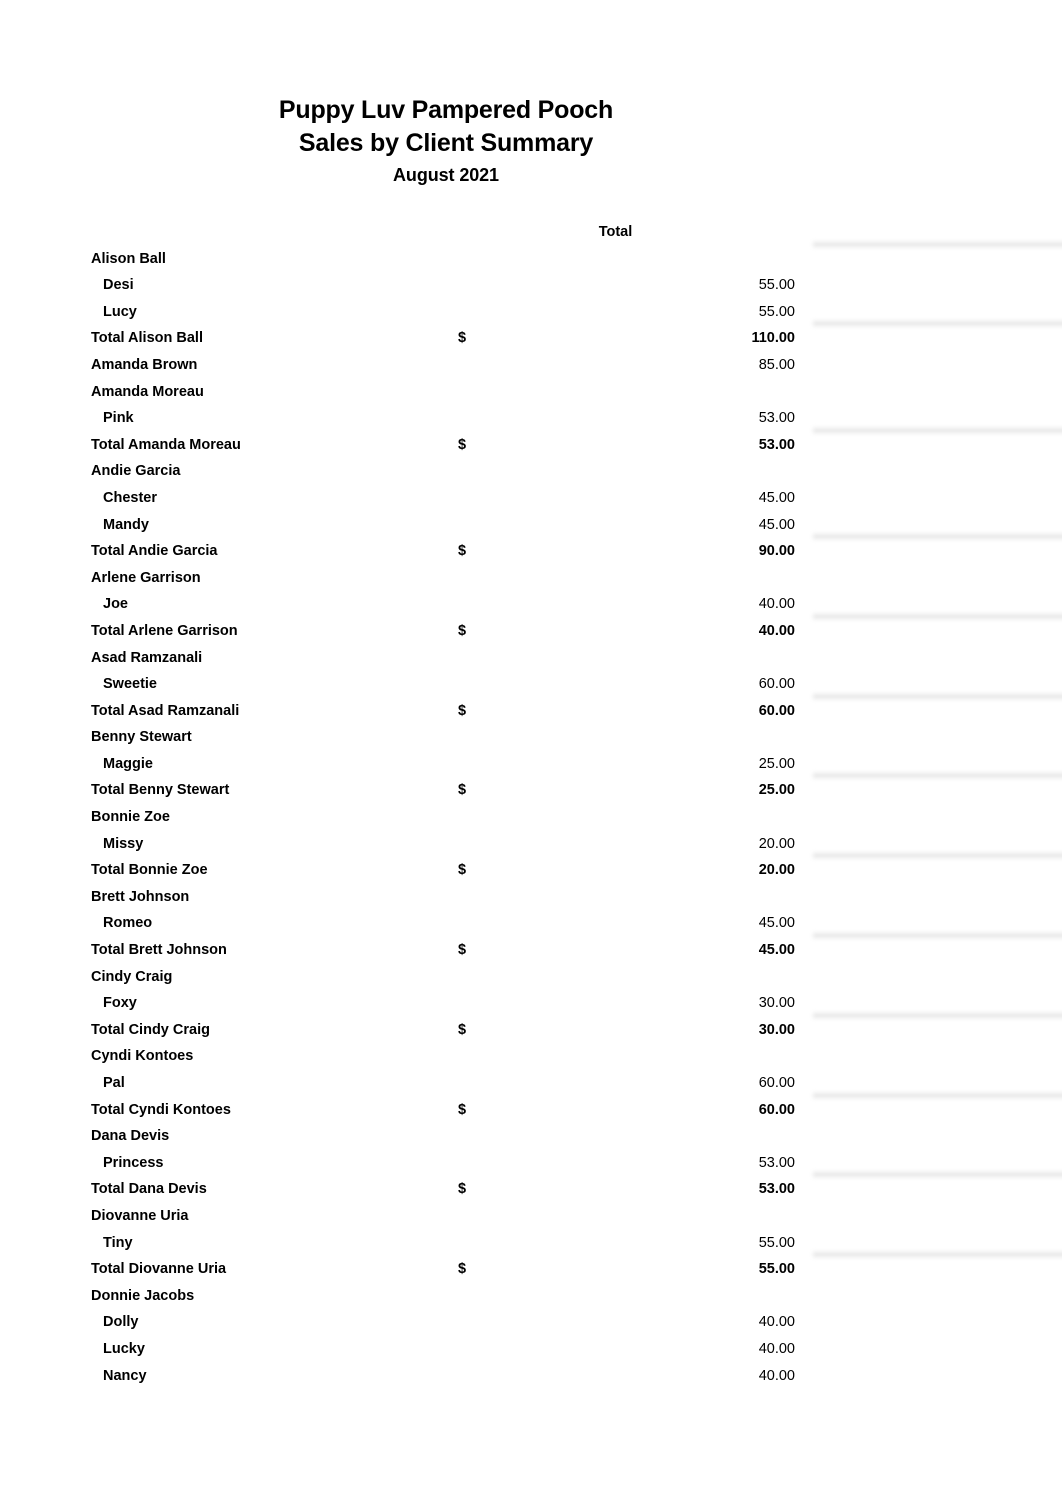 The image size is (1062, 1506). Describe the element at coordinates (451, 711) in the screenshot. I see `table-row: Total Asad Ramzanali $60.00` at that location.